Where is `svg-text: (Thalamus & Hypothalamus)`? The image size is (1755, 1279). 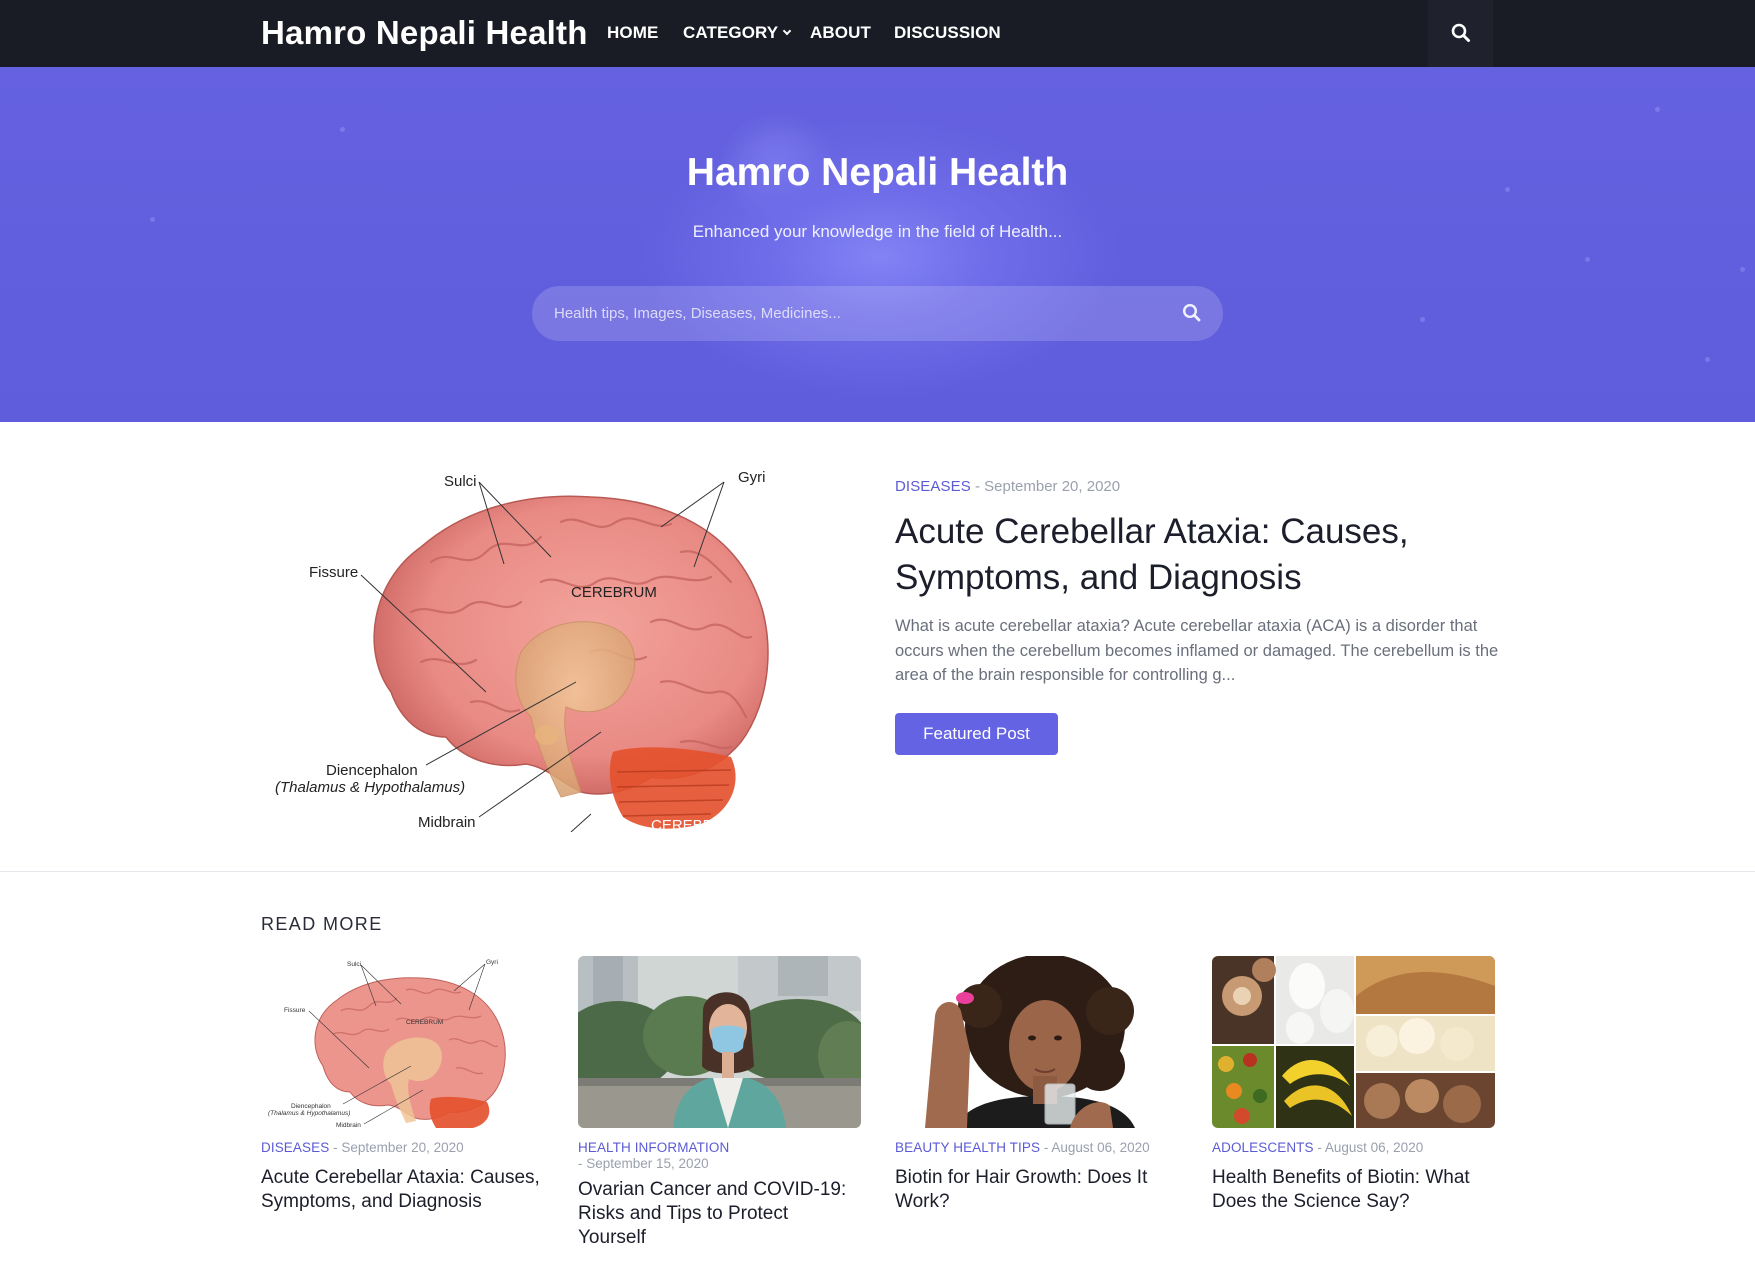
svg-text: (Thalamus & Hypothalamus) is located at coordinates (309, 1113).